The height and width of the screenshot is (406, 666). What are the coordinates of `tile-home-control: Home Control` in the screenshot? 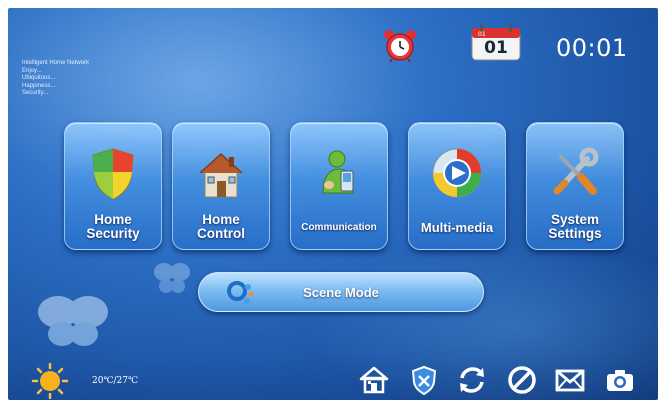 It's located at (221, 186).